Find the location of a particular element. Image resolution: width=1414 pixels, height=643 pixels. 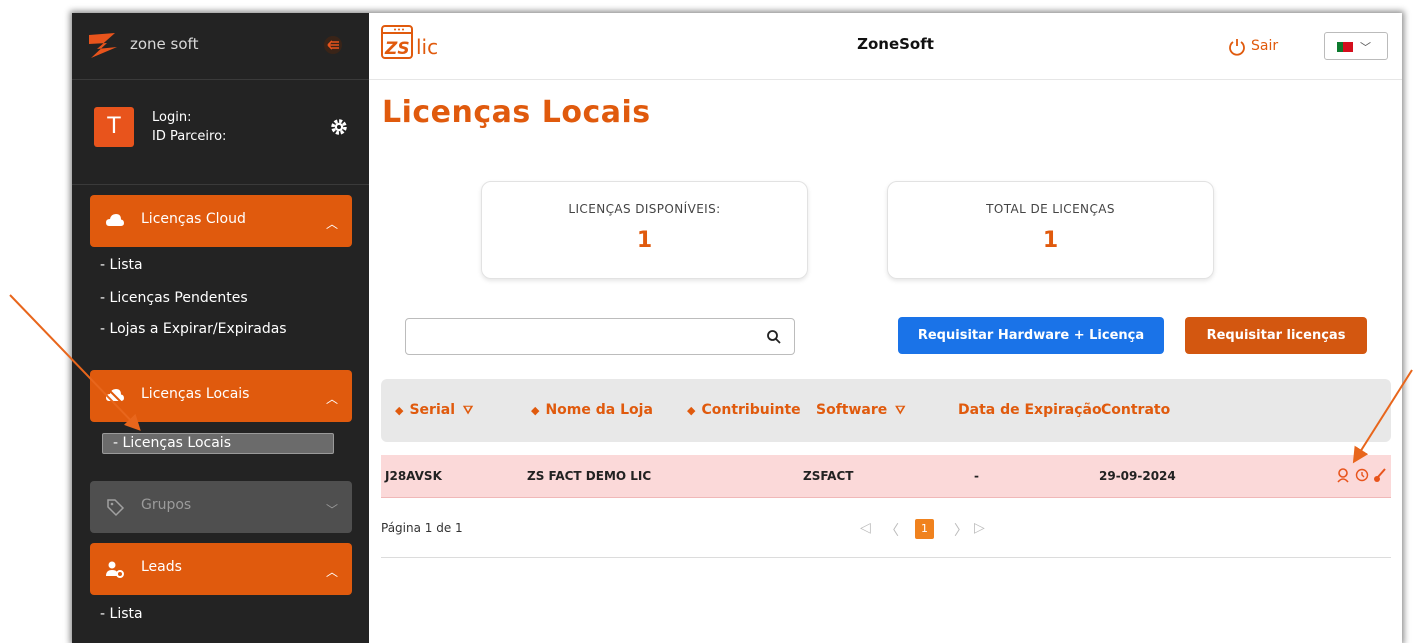

submenu-item-licencas-pendentes: - Licenças Pendentes is located at coordinates (174, 298).